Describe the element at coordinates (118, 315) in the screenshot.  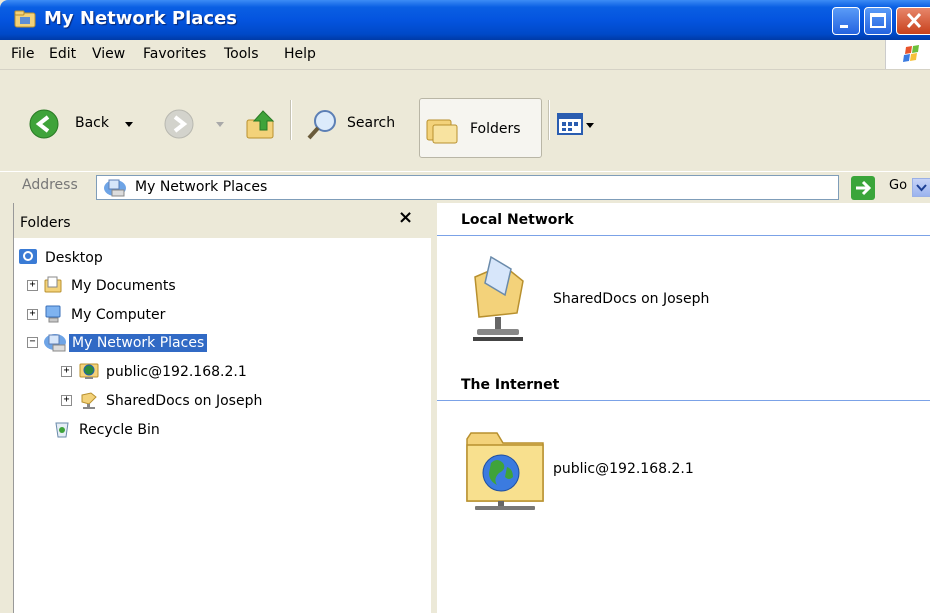
I see `tree-label-my-computer: My Computer` at that location.